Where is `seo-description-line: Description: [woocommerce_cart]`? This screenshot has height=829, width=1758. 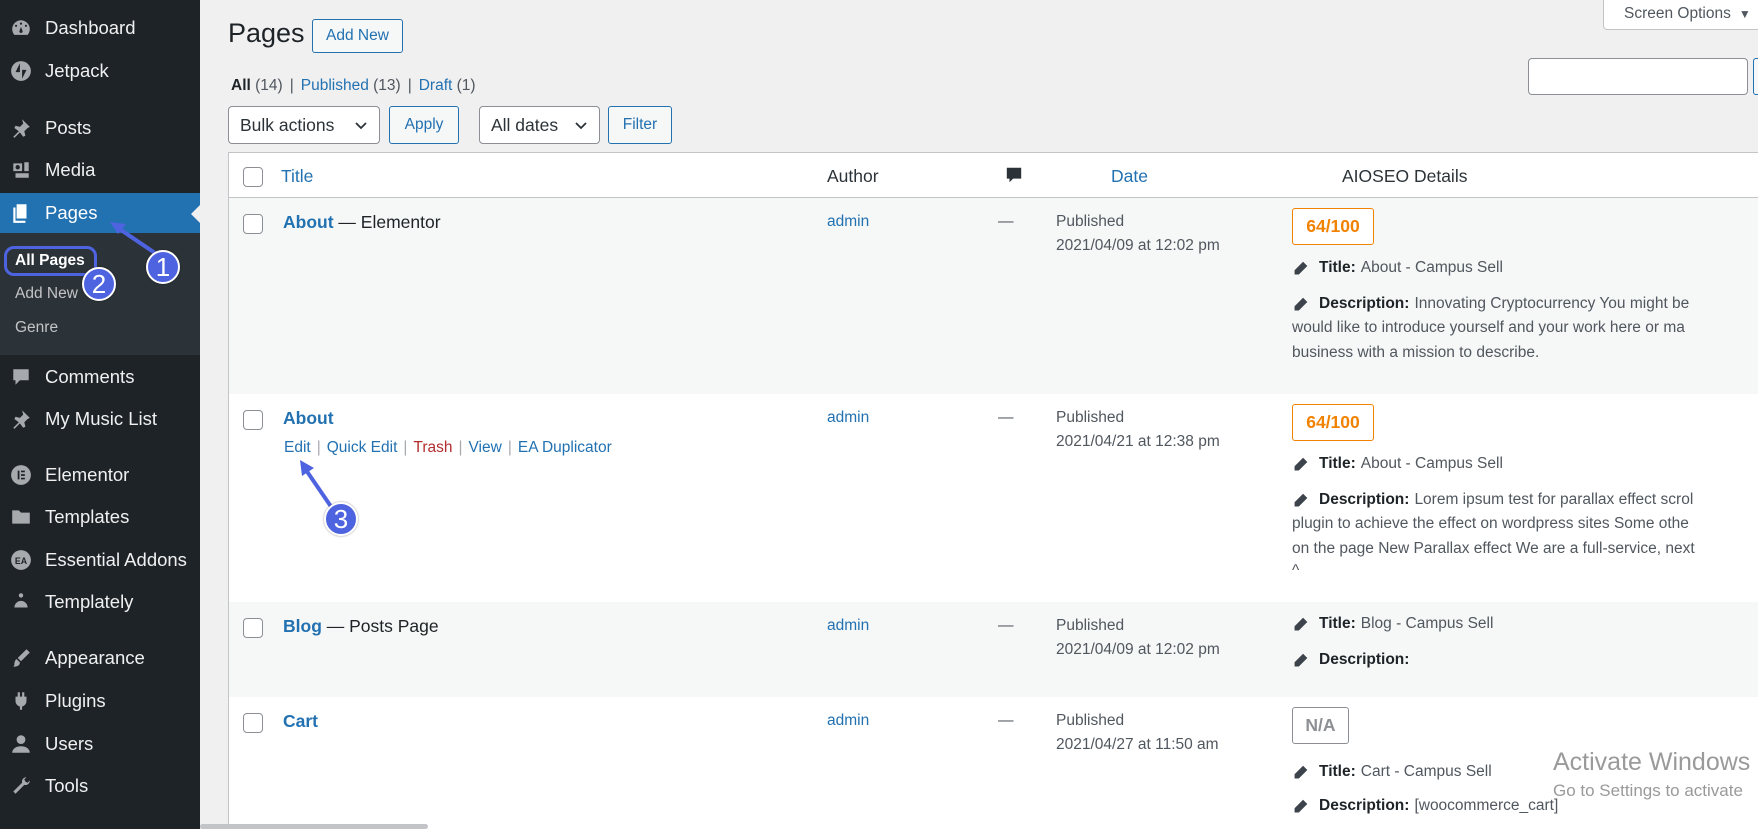
seo-description-line: Description: [woocommerce_cart] is located at coordinates (1425, 806).